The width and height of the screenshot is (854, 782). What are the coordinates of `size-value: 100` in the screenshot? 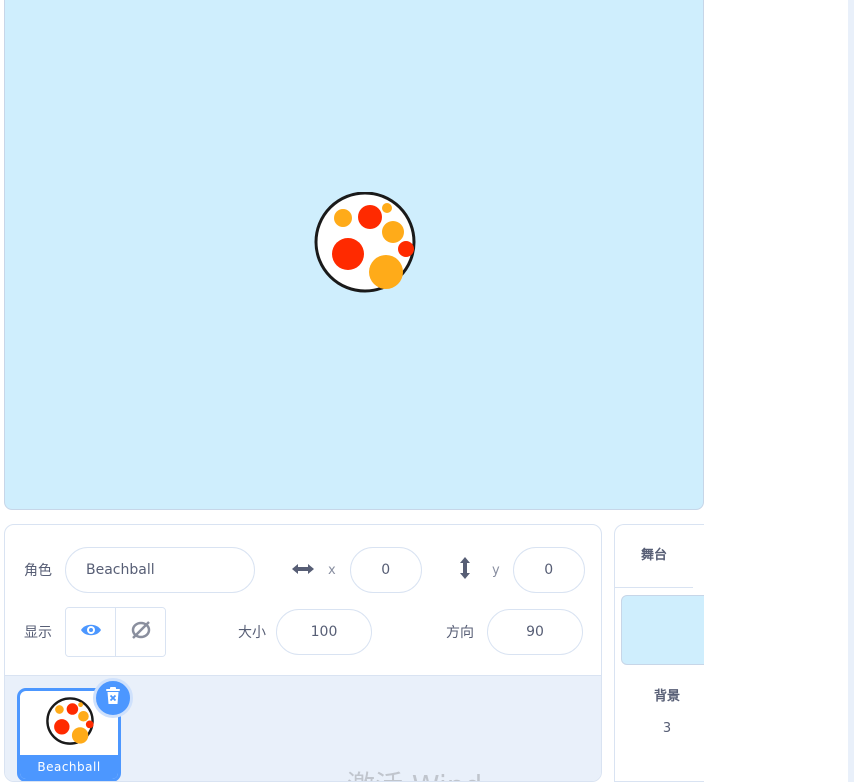 It's located at (324, 632).